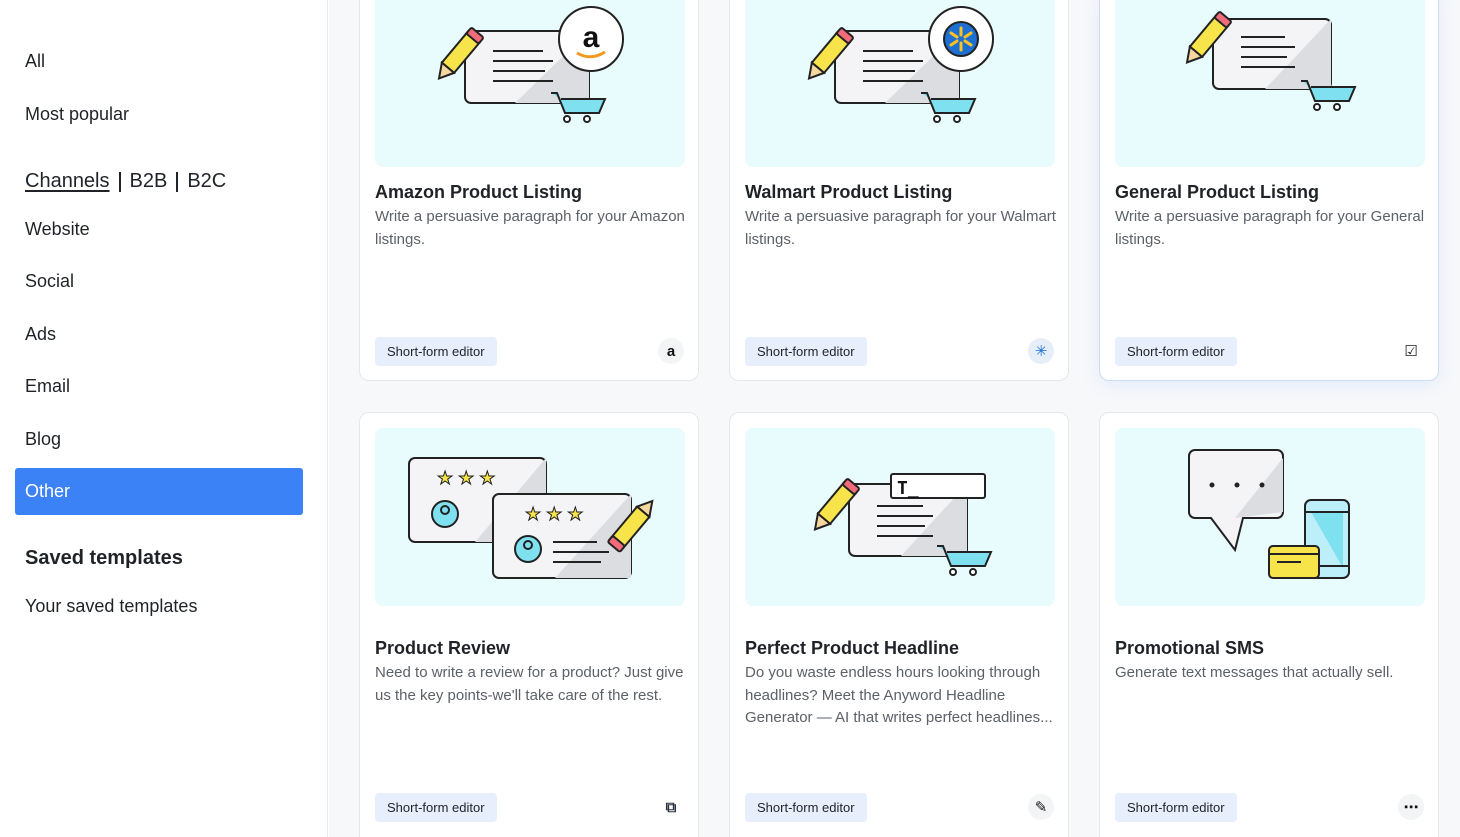 The image size is (1460, 837). I want to click on sidebar-item-website: Website, so click(159, 229).